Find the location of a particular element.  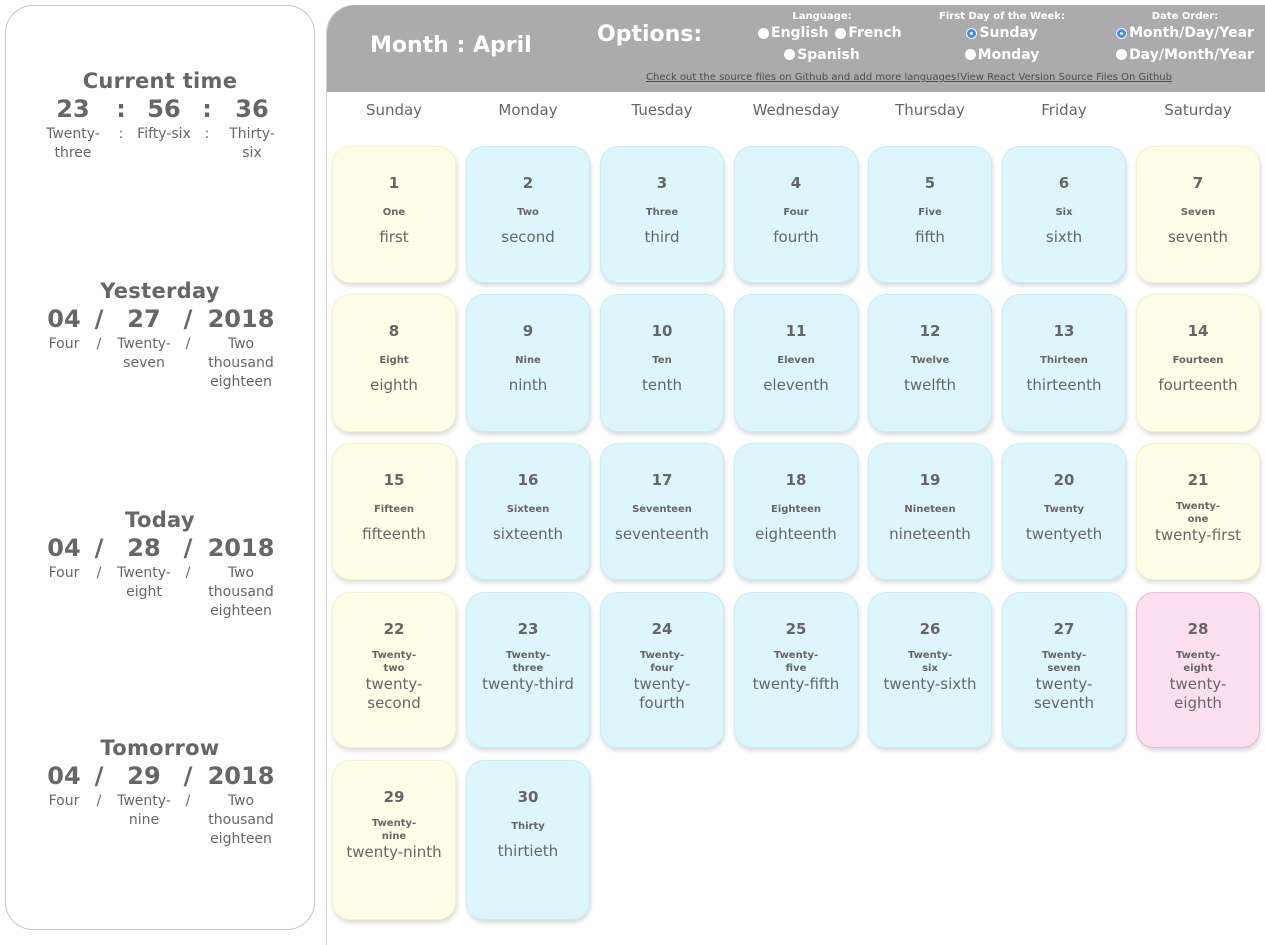

day-number: 20 is located at coordinates (1064, 480).